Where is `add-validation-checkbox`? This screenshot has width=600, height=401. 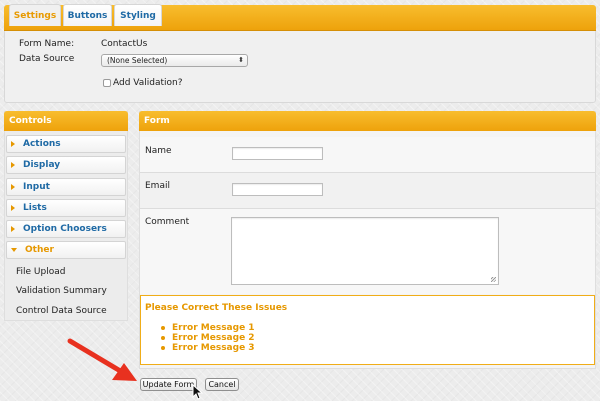
add-validation-checkbox is located at coordinates (107, 83).